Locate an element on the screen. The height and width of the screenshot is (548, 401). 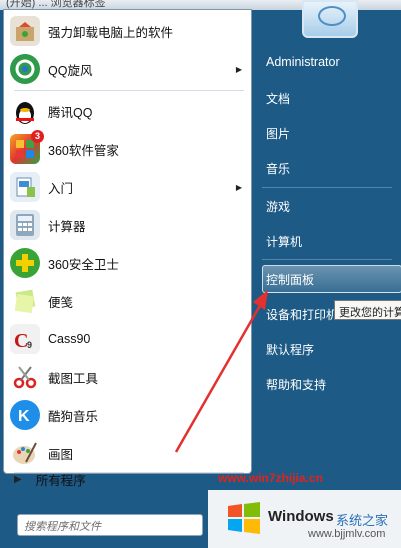
watermark-url: www.win7zhijia.cn is located at coordinates (270, 478).